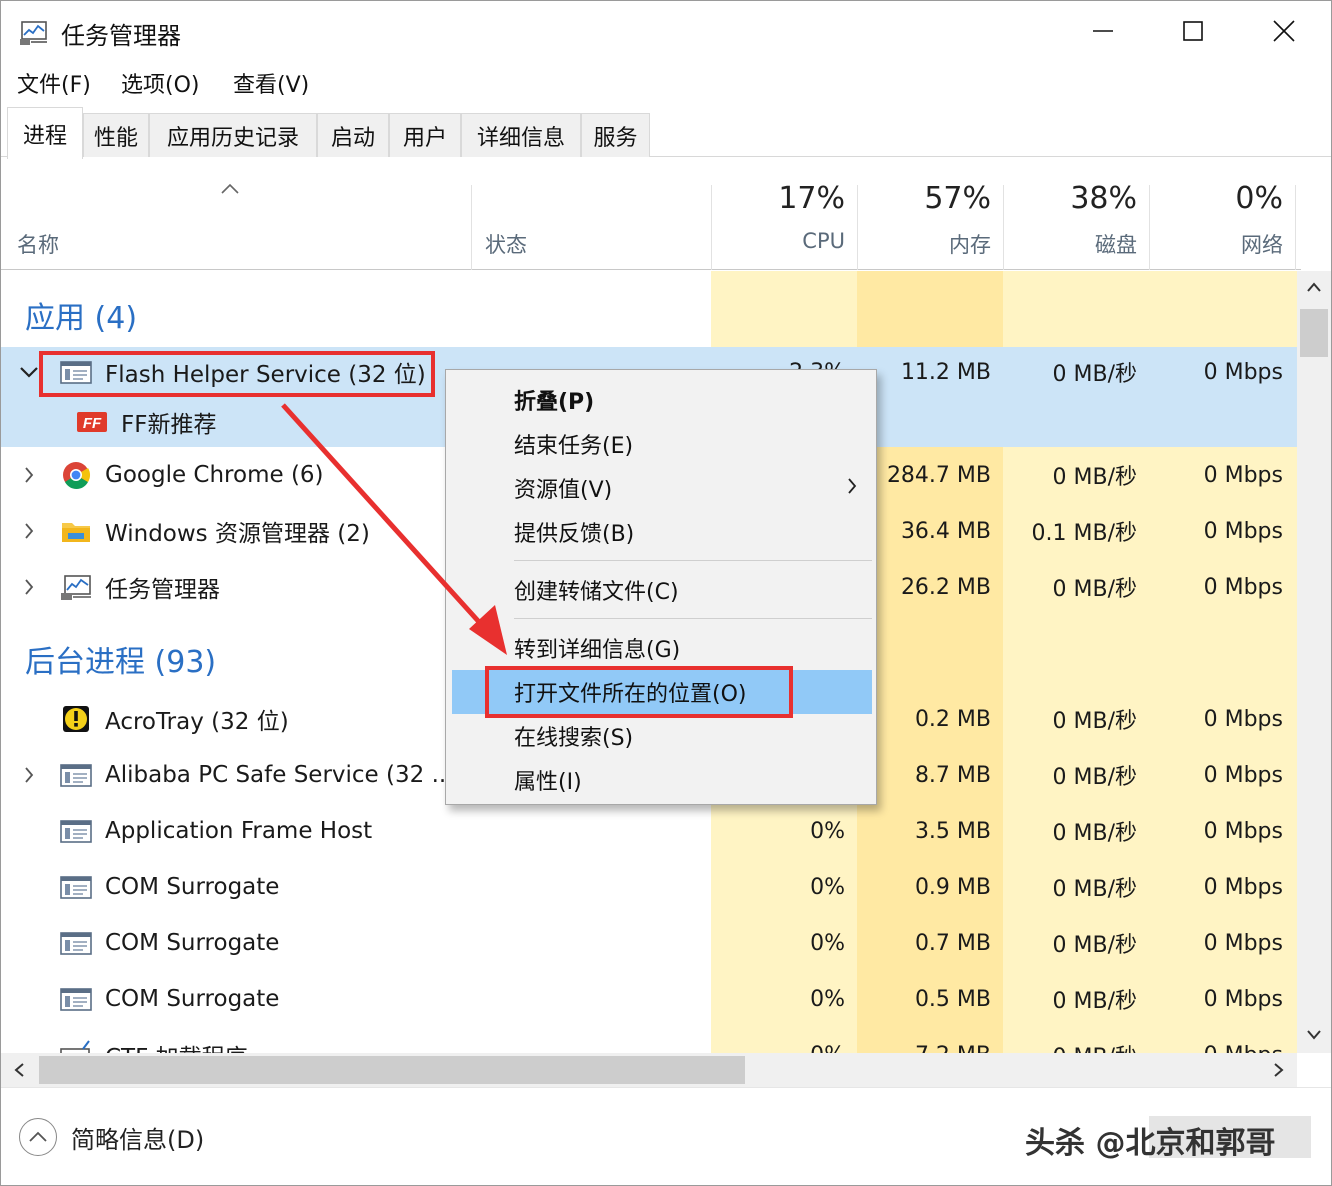 Image resolution: width=1332 pixels, height=1186 pixels. I want to click on menu-resource-values: 资源值(V), so click(661, 488).